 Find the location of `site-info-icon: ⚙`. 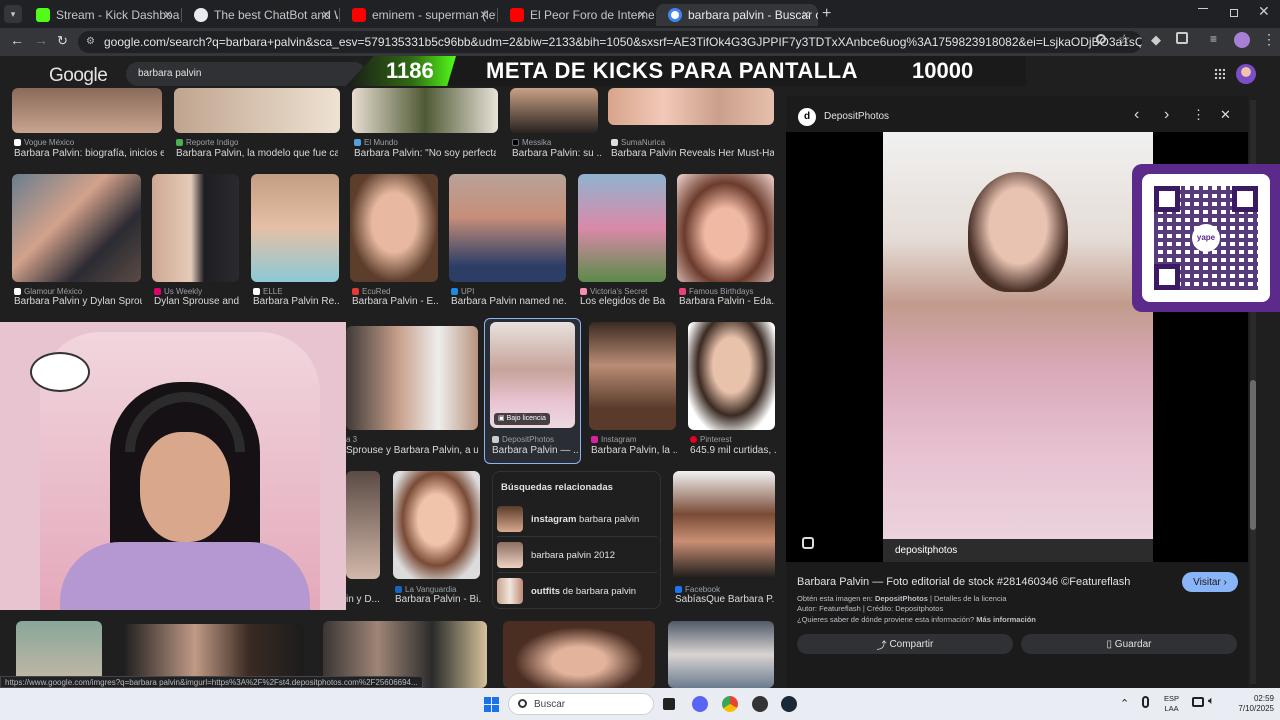

site-info-icon: ⚙ is located at coordinates (90, 42).